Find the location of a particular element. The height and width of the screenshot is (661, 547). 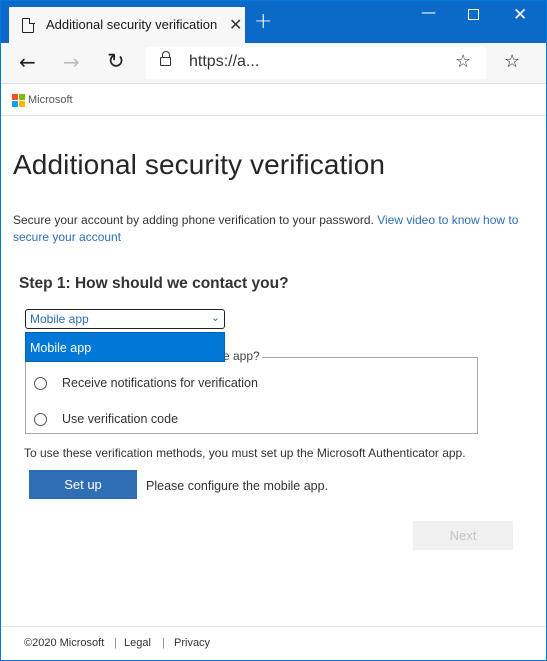

back-icon: ← is located at coordinates (27, 62).